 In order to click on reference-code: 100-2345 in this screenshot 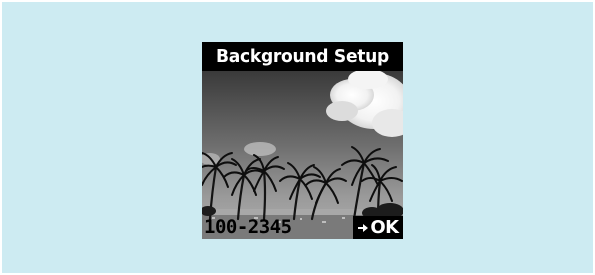, I will do `click(248, 227)`.